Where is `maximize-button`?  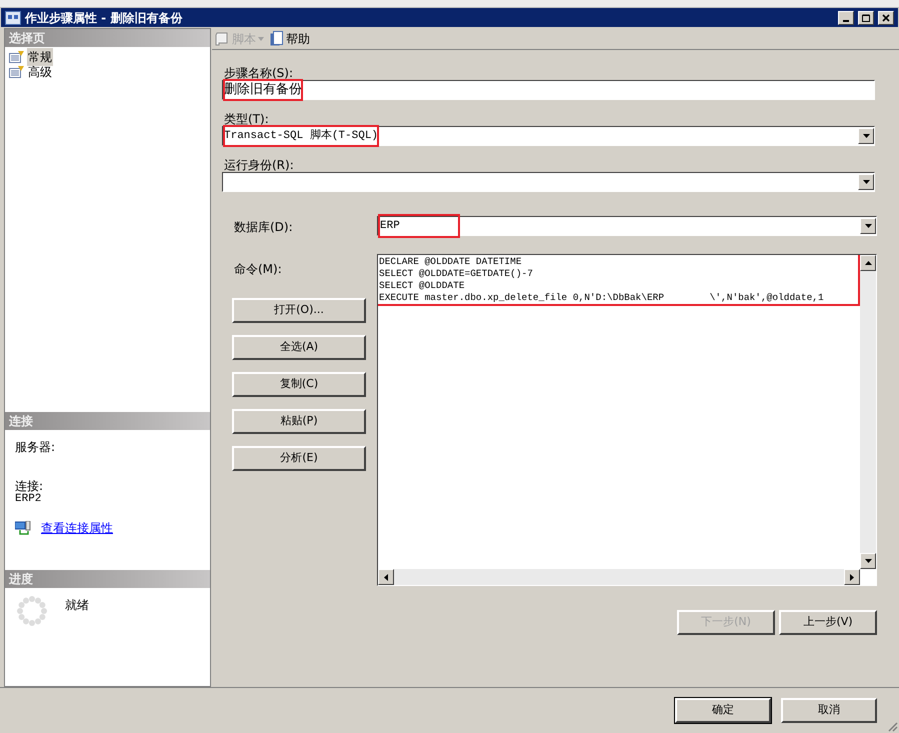
maximize-button is located at coordinates (866, 17).